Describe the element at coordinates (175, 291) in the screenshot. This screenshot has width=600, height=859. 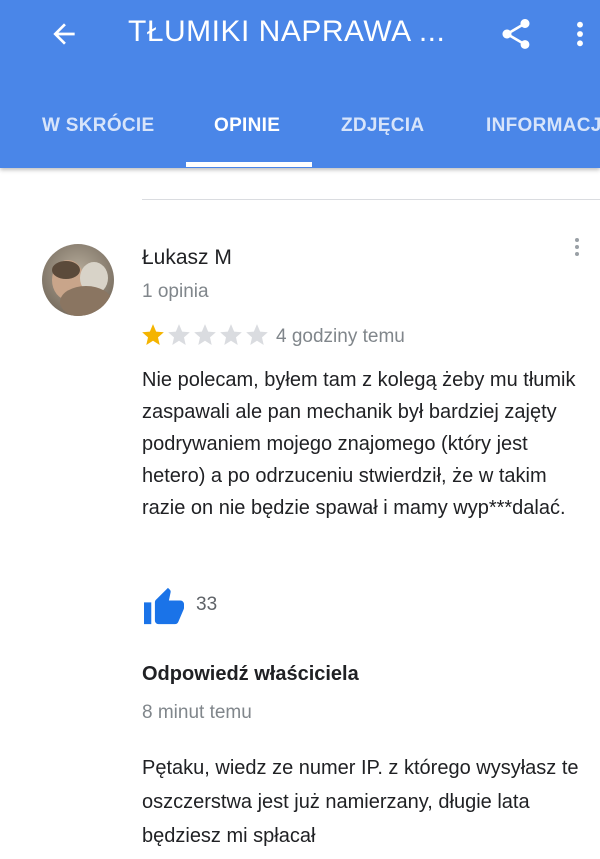
I see `reviewer-review-count: 1 opinia` at that location.